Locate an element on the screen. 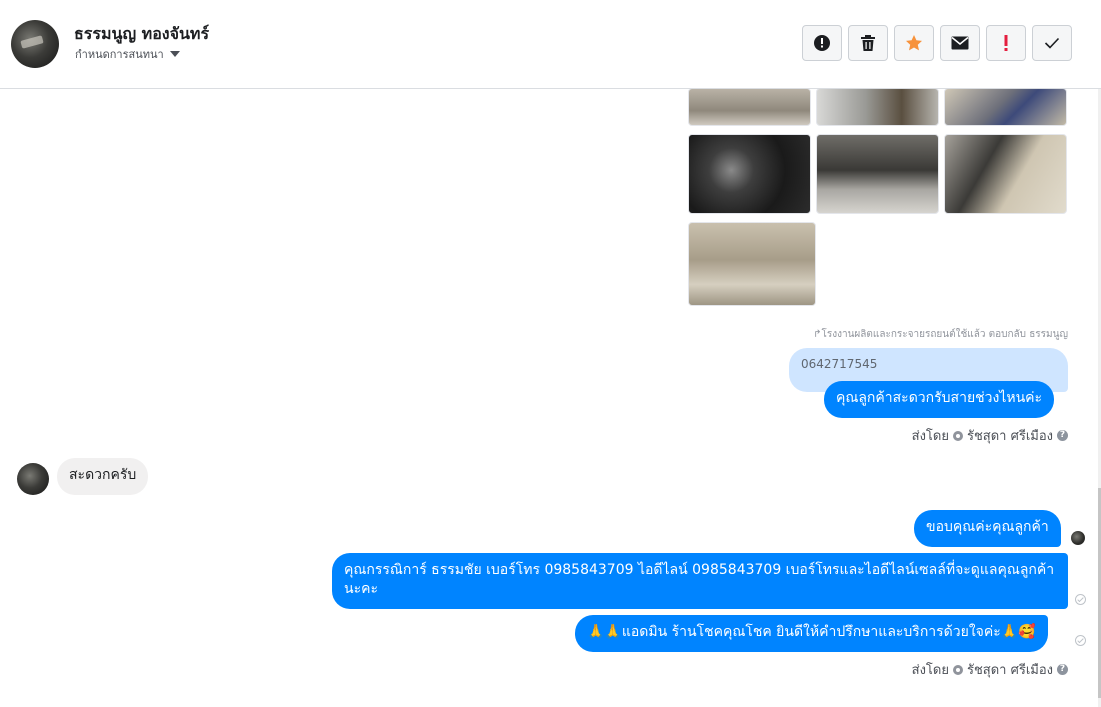 The image size is (1101, 707). photo-engine-bay is located at coordinates (877, 174).